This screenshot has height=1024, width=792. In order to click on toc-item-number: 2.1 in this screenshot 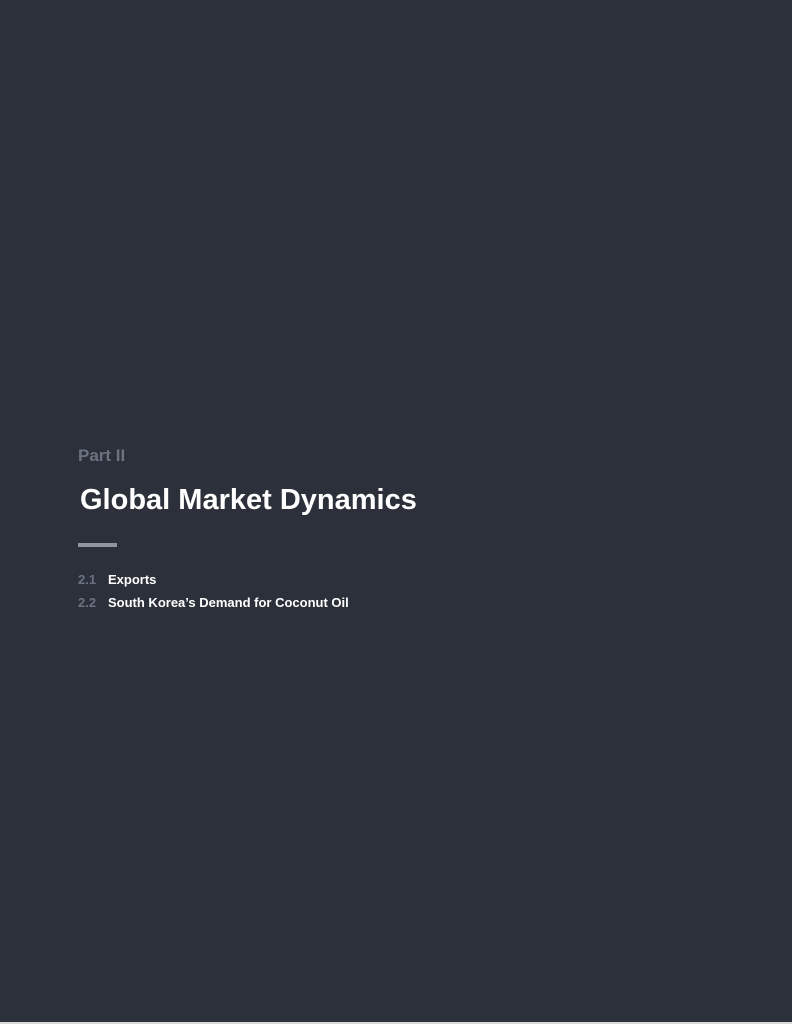, I will do `click(87, 579)`.